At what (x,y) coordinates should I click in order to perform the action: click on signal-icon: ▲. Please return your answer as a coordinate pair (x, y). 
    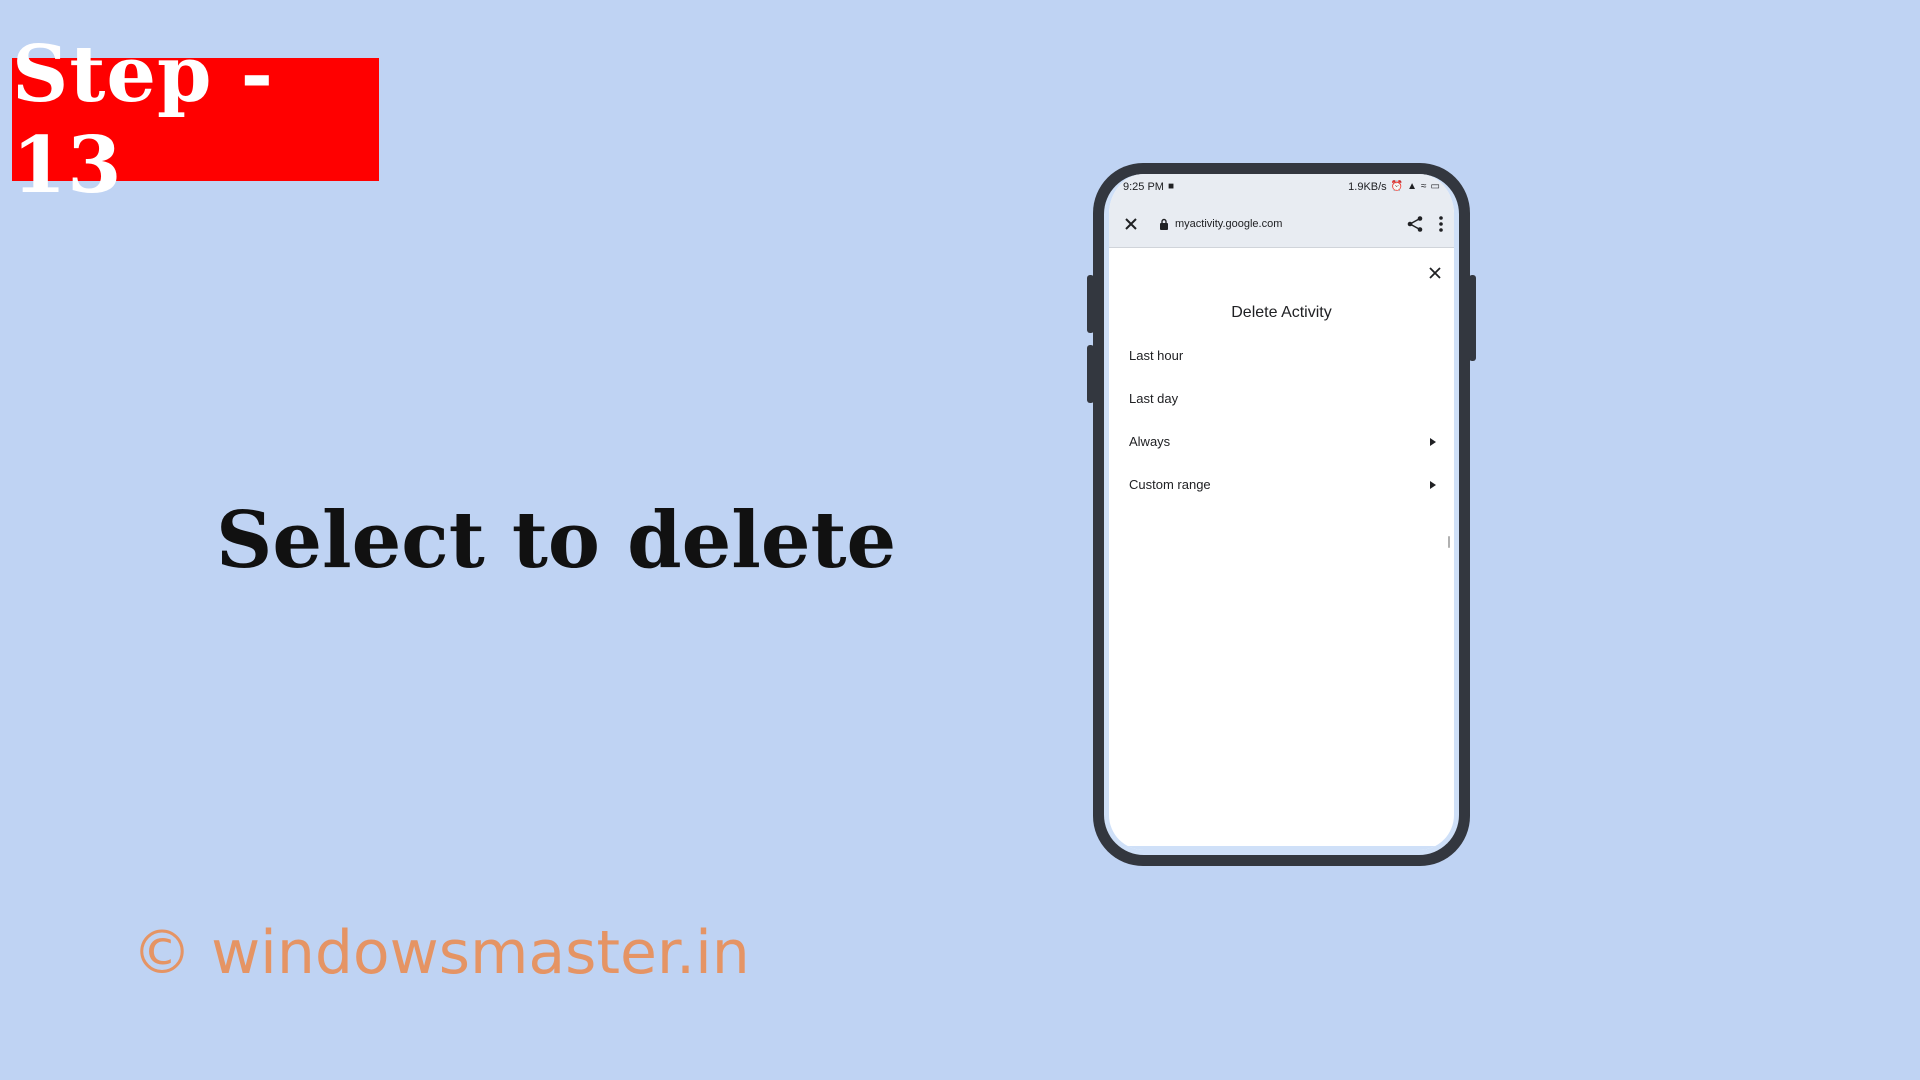
    Looking at the image, I should click on (1412, 186).